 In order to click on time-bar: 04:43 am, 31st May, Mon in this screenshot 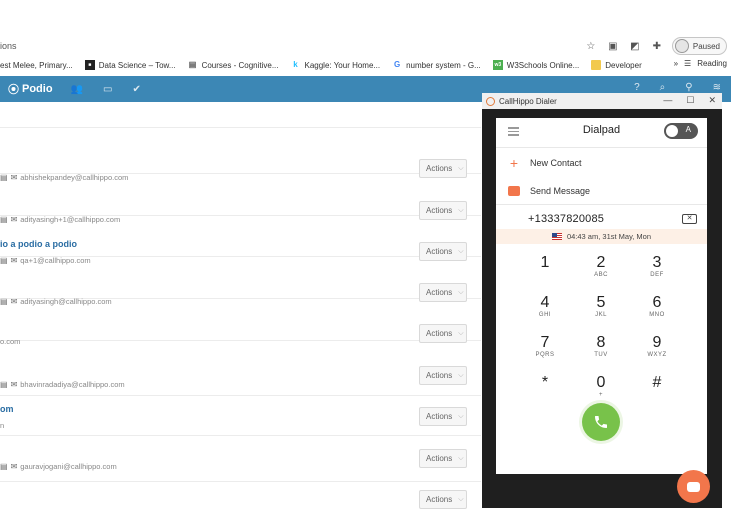, I will do `click(601, 236)`.